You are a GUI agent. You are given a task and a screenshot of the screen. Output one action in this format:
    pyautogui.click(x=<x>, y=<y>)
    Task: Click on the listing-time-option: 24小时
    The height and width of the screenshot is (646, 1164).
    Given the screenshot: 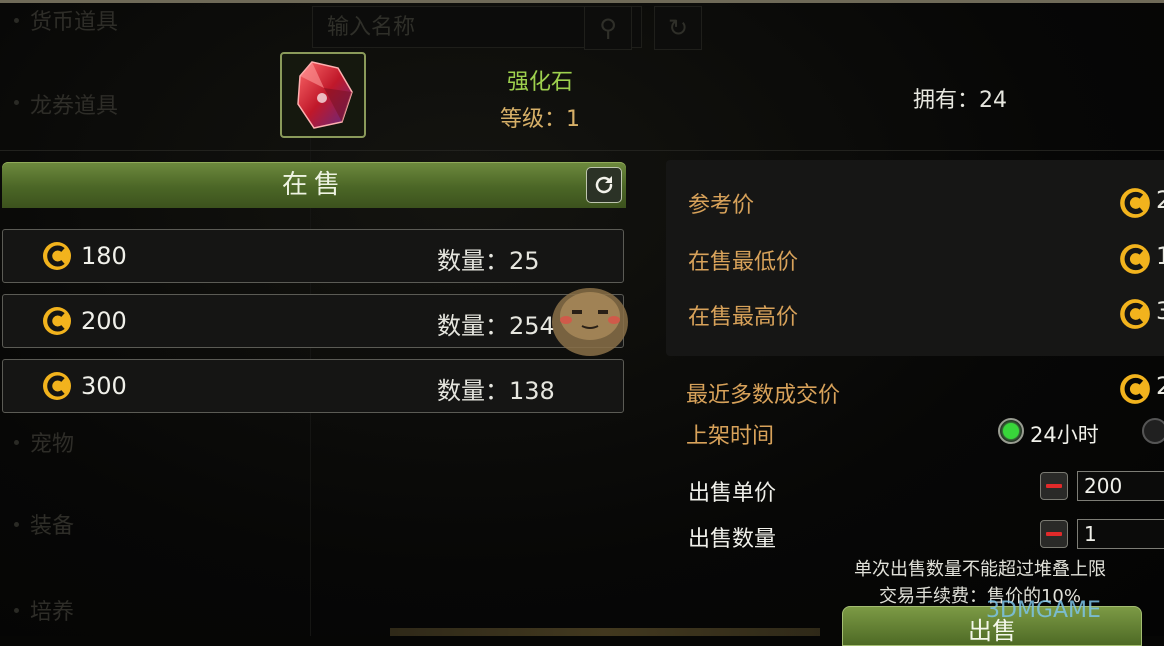 What is the action you would take?
    pyautogui.click(x=1064, y=434)
    